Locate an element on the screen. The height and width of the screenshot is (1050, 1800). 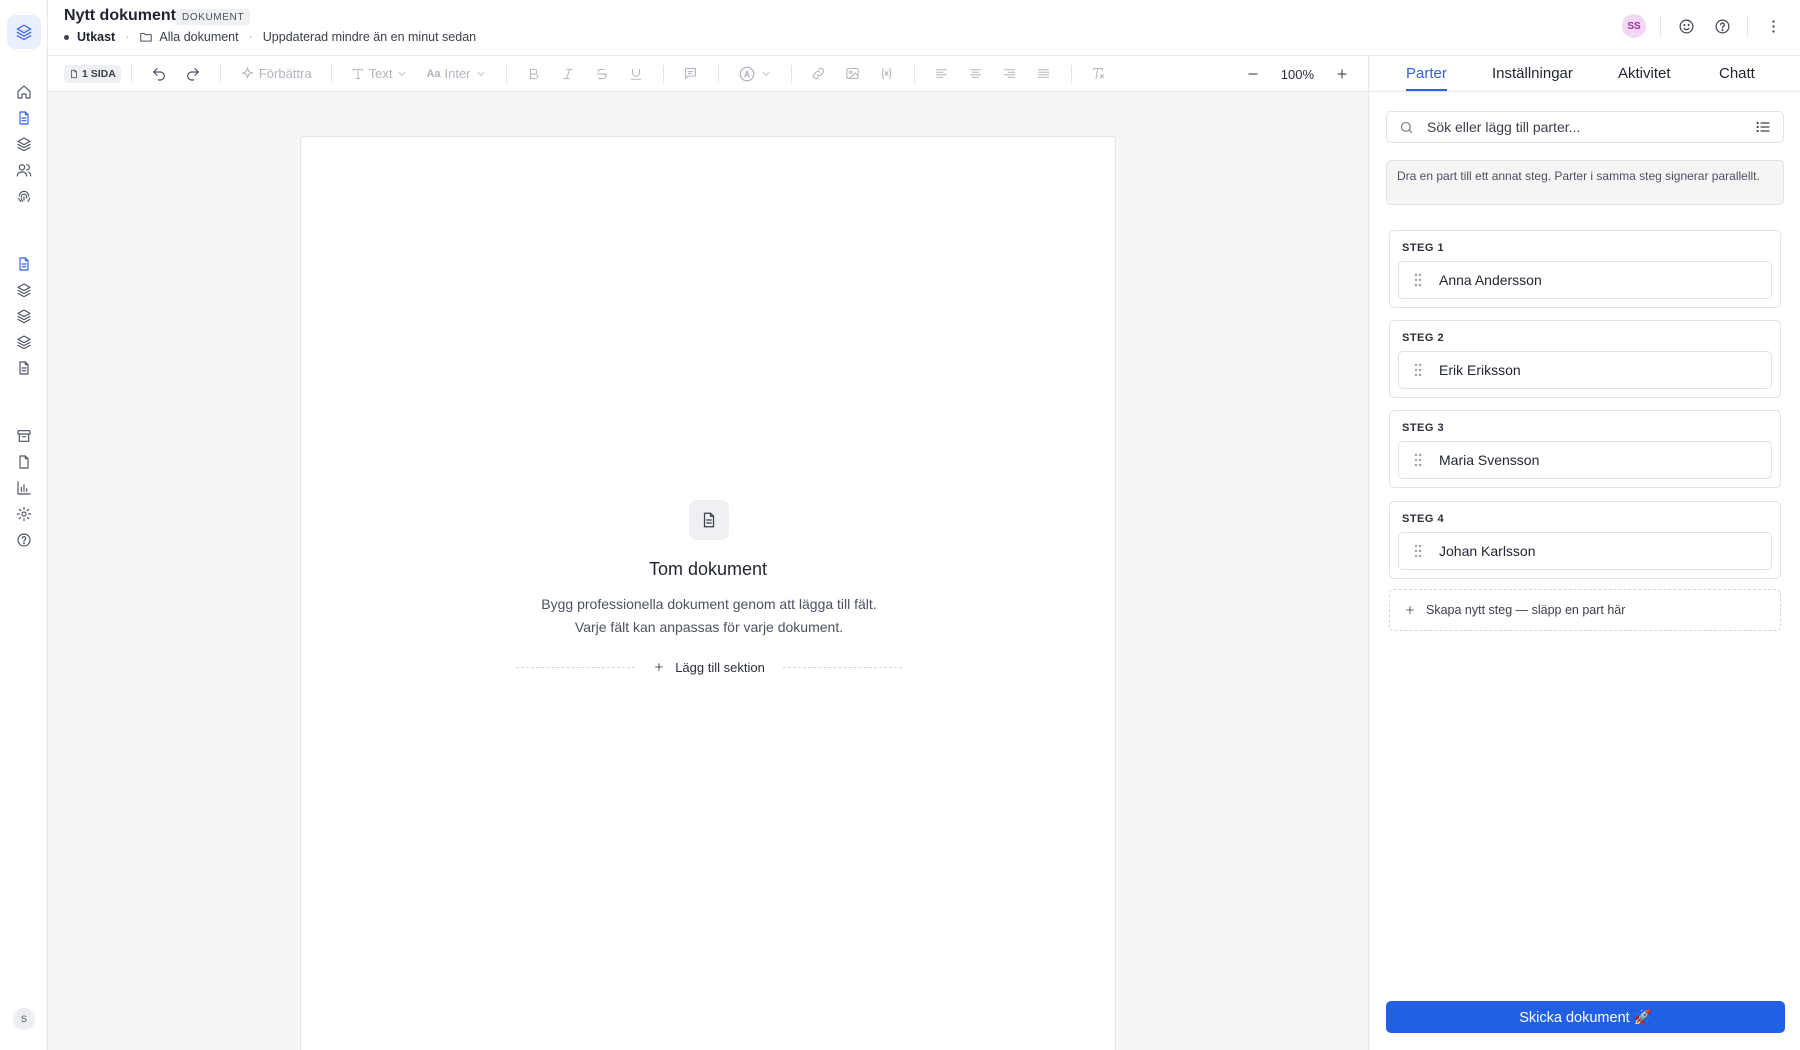
improve-button: Förbättra is located at coordinates (276, 74).